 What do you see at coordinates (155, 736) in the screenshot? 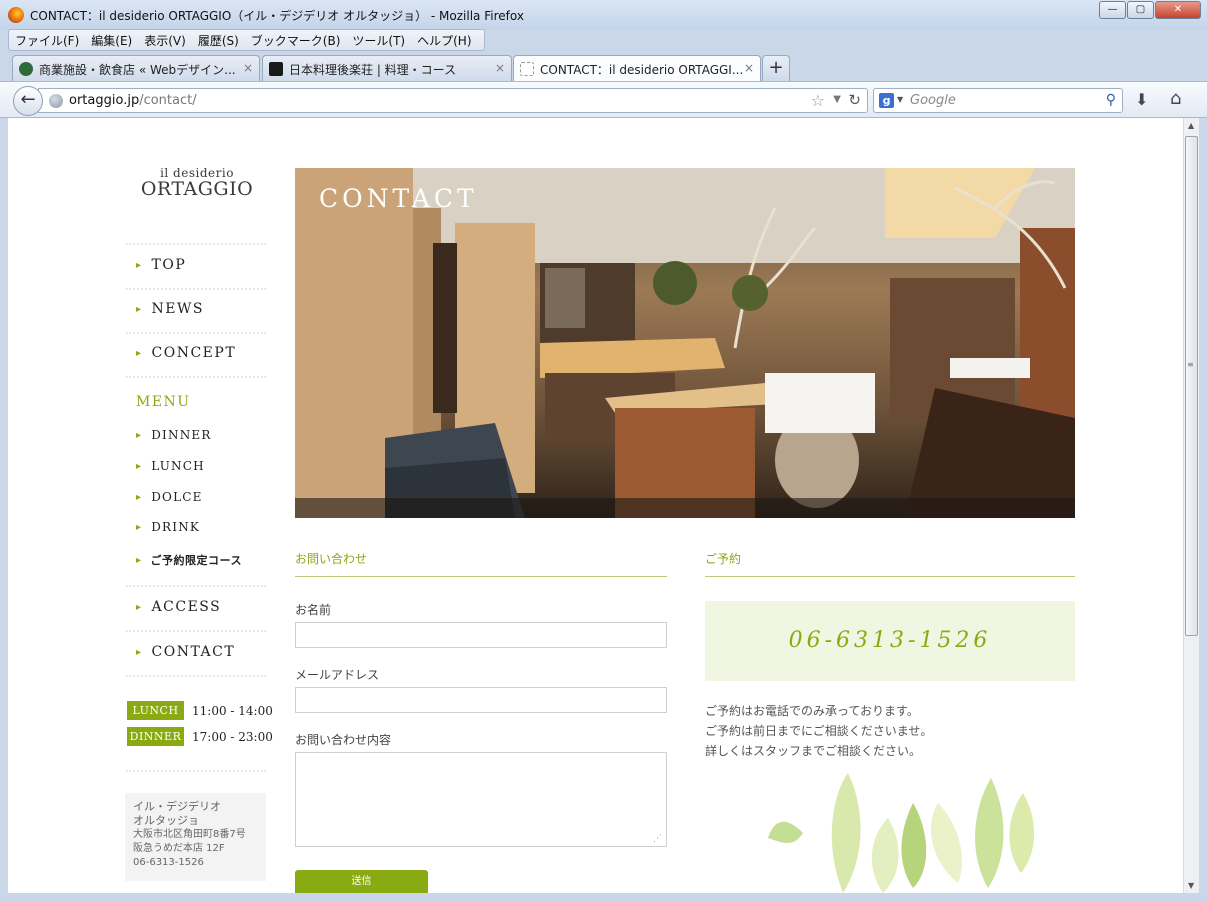
I see `dinner-badge: DINNER` at bounding box center [155, 736].